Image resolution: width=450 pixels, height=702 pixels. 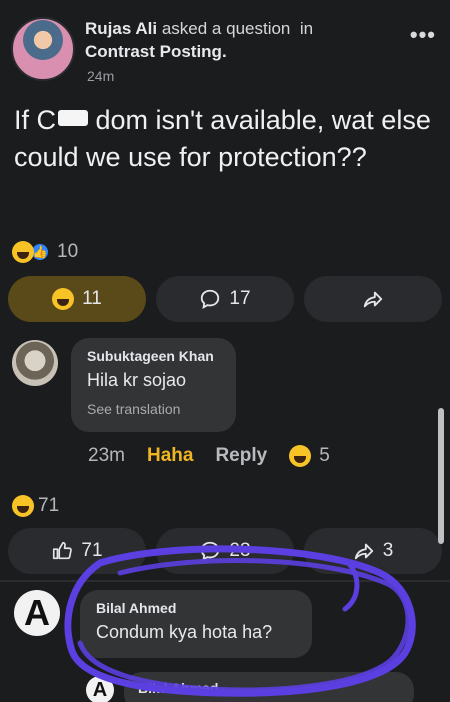 What do you see at coordinates (35, 120) in the screenshot?
I see `question-prefix: If C` at bounding box center [35, 120].